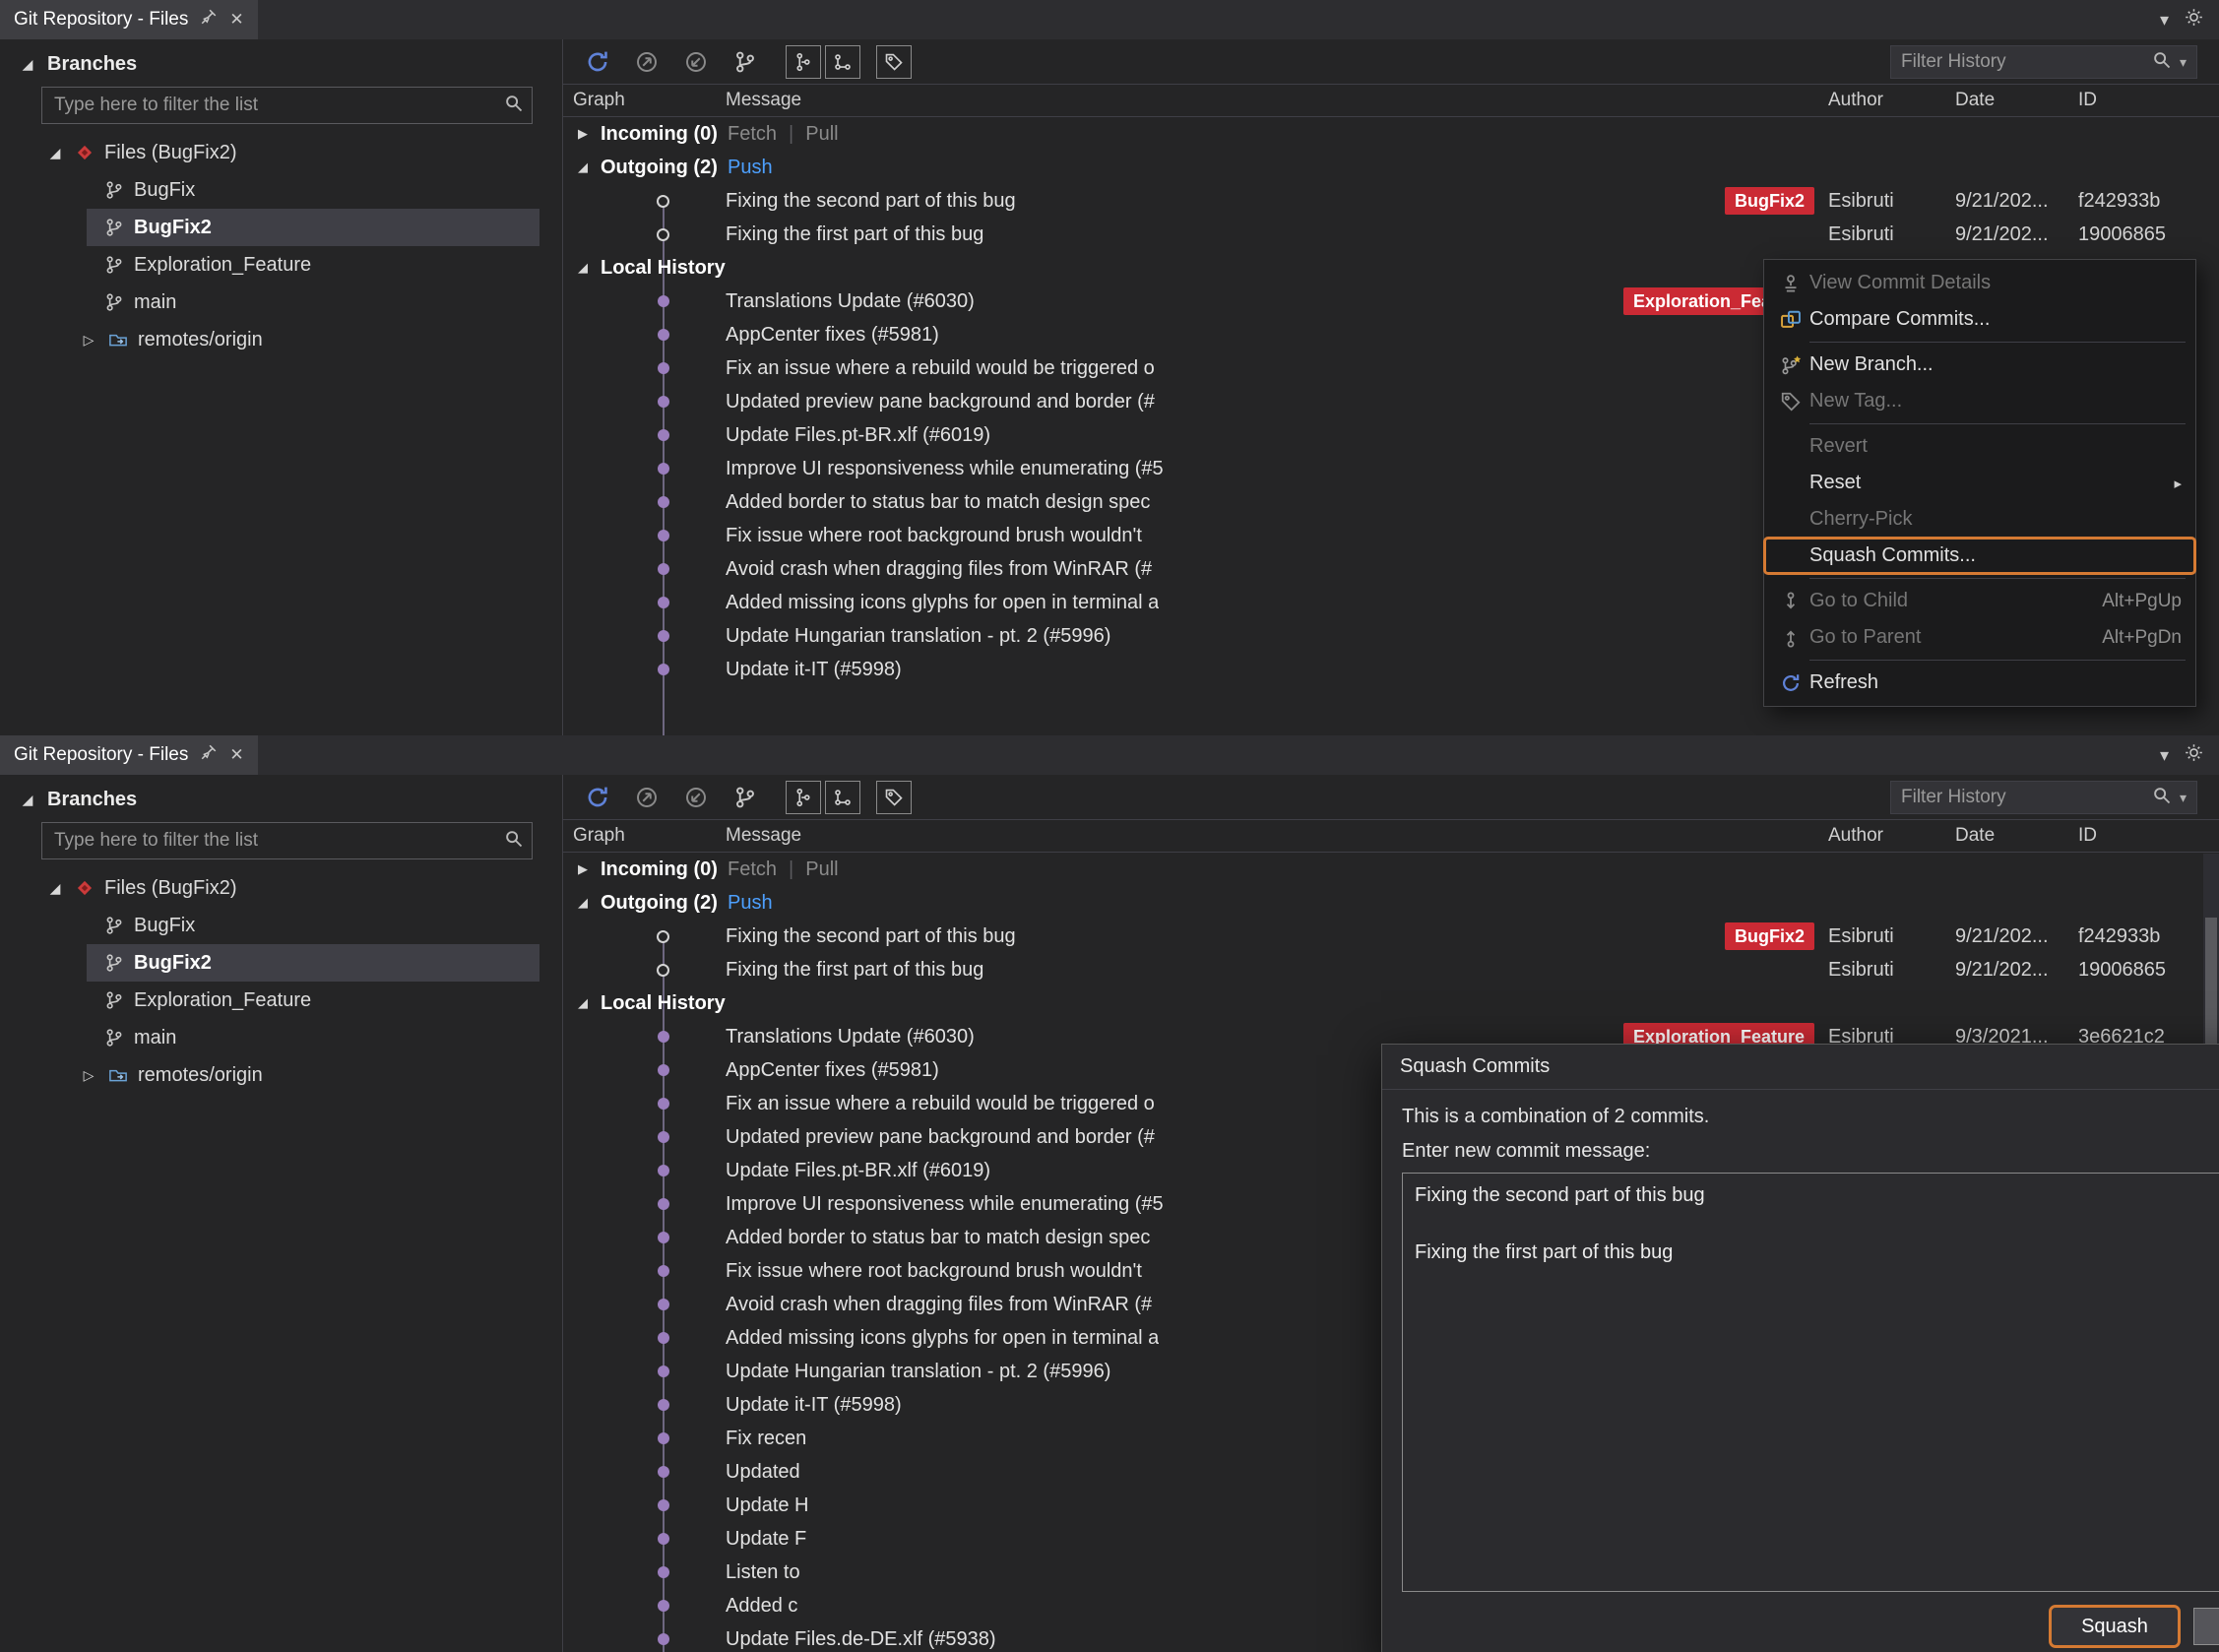  Describe the element at coordinates (1810, 1382) in the screenshot. I see `commit-message-input` at that location.